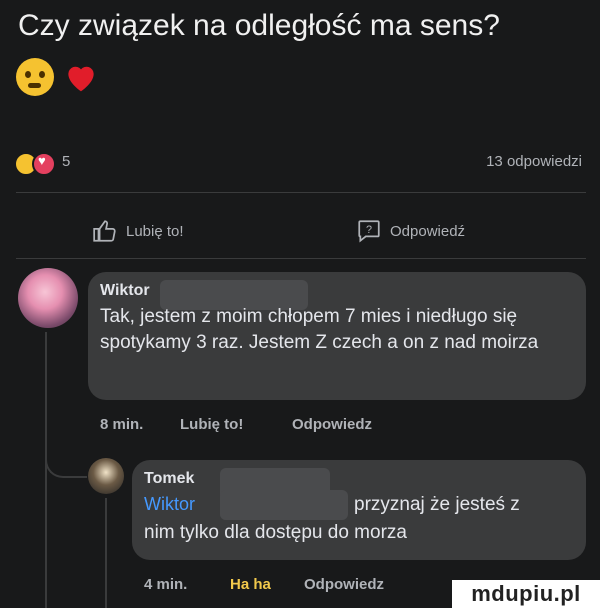 The height and width of the screenshot is (608, 600). I want to click on comment-author: Tomek, so click(169, 479).